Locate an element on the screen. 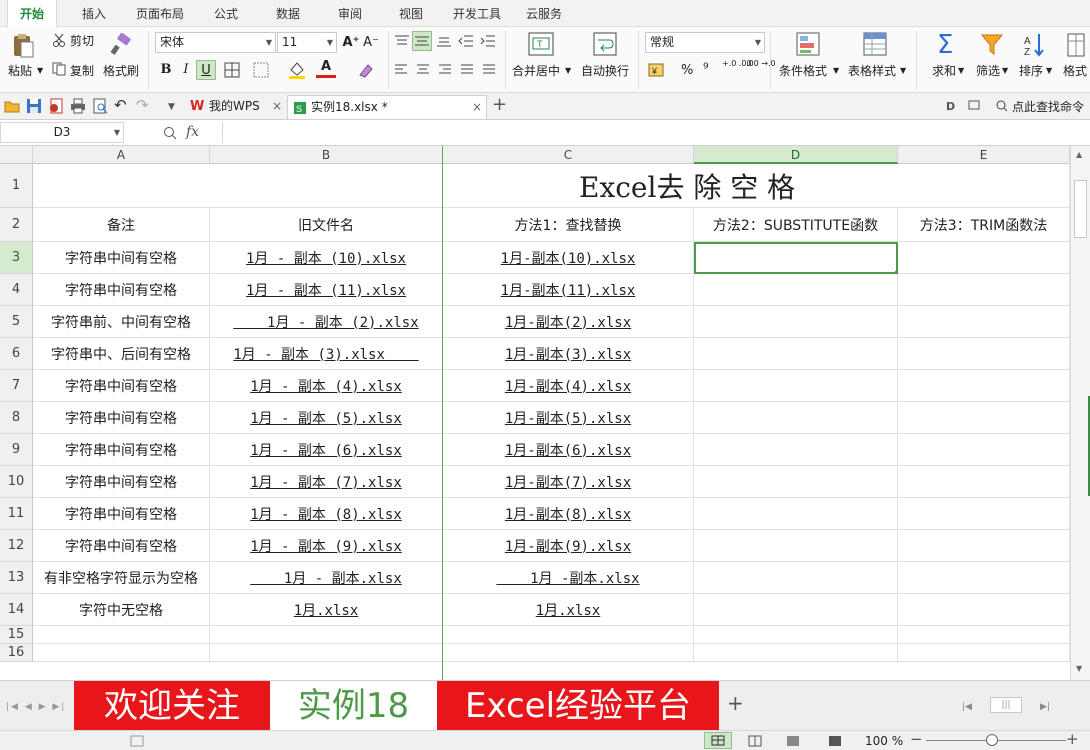  method1-result-cell: 1月-副本(4).xlsx is located at coordinates (568, 386).